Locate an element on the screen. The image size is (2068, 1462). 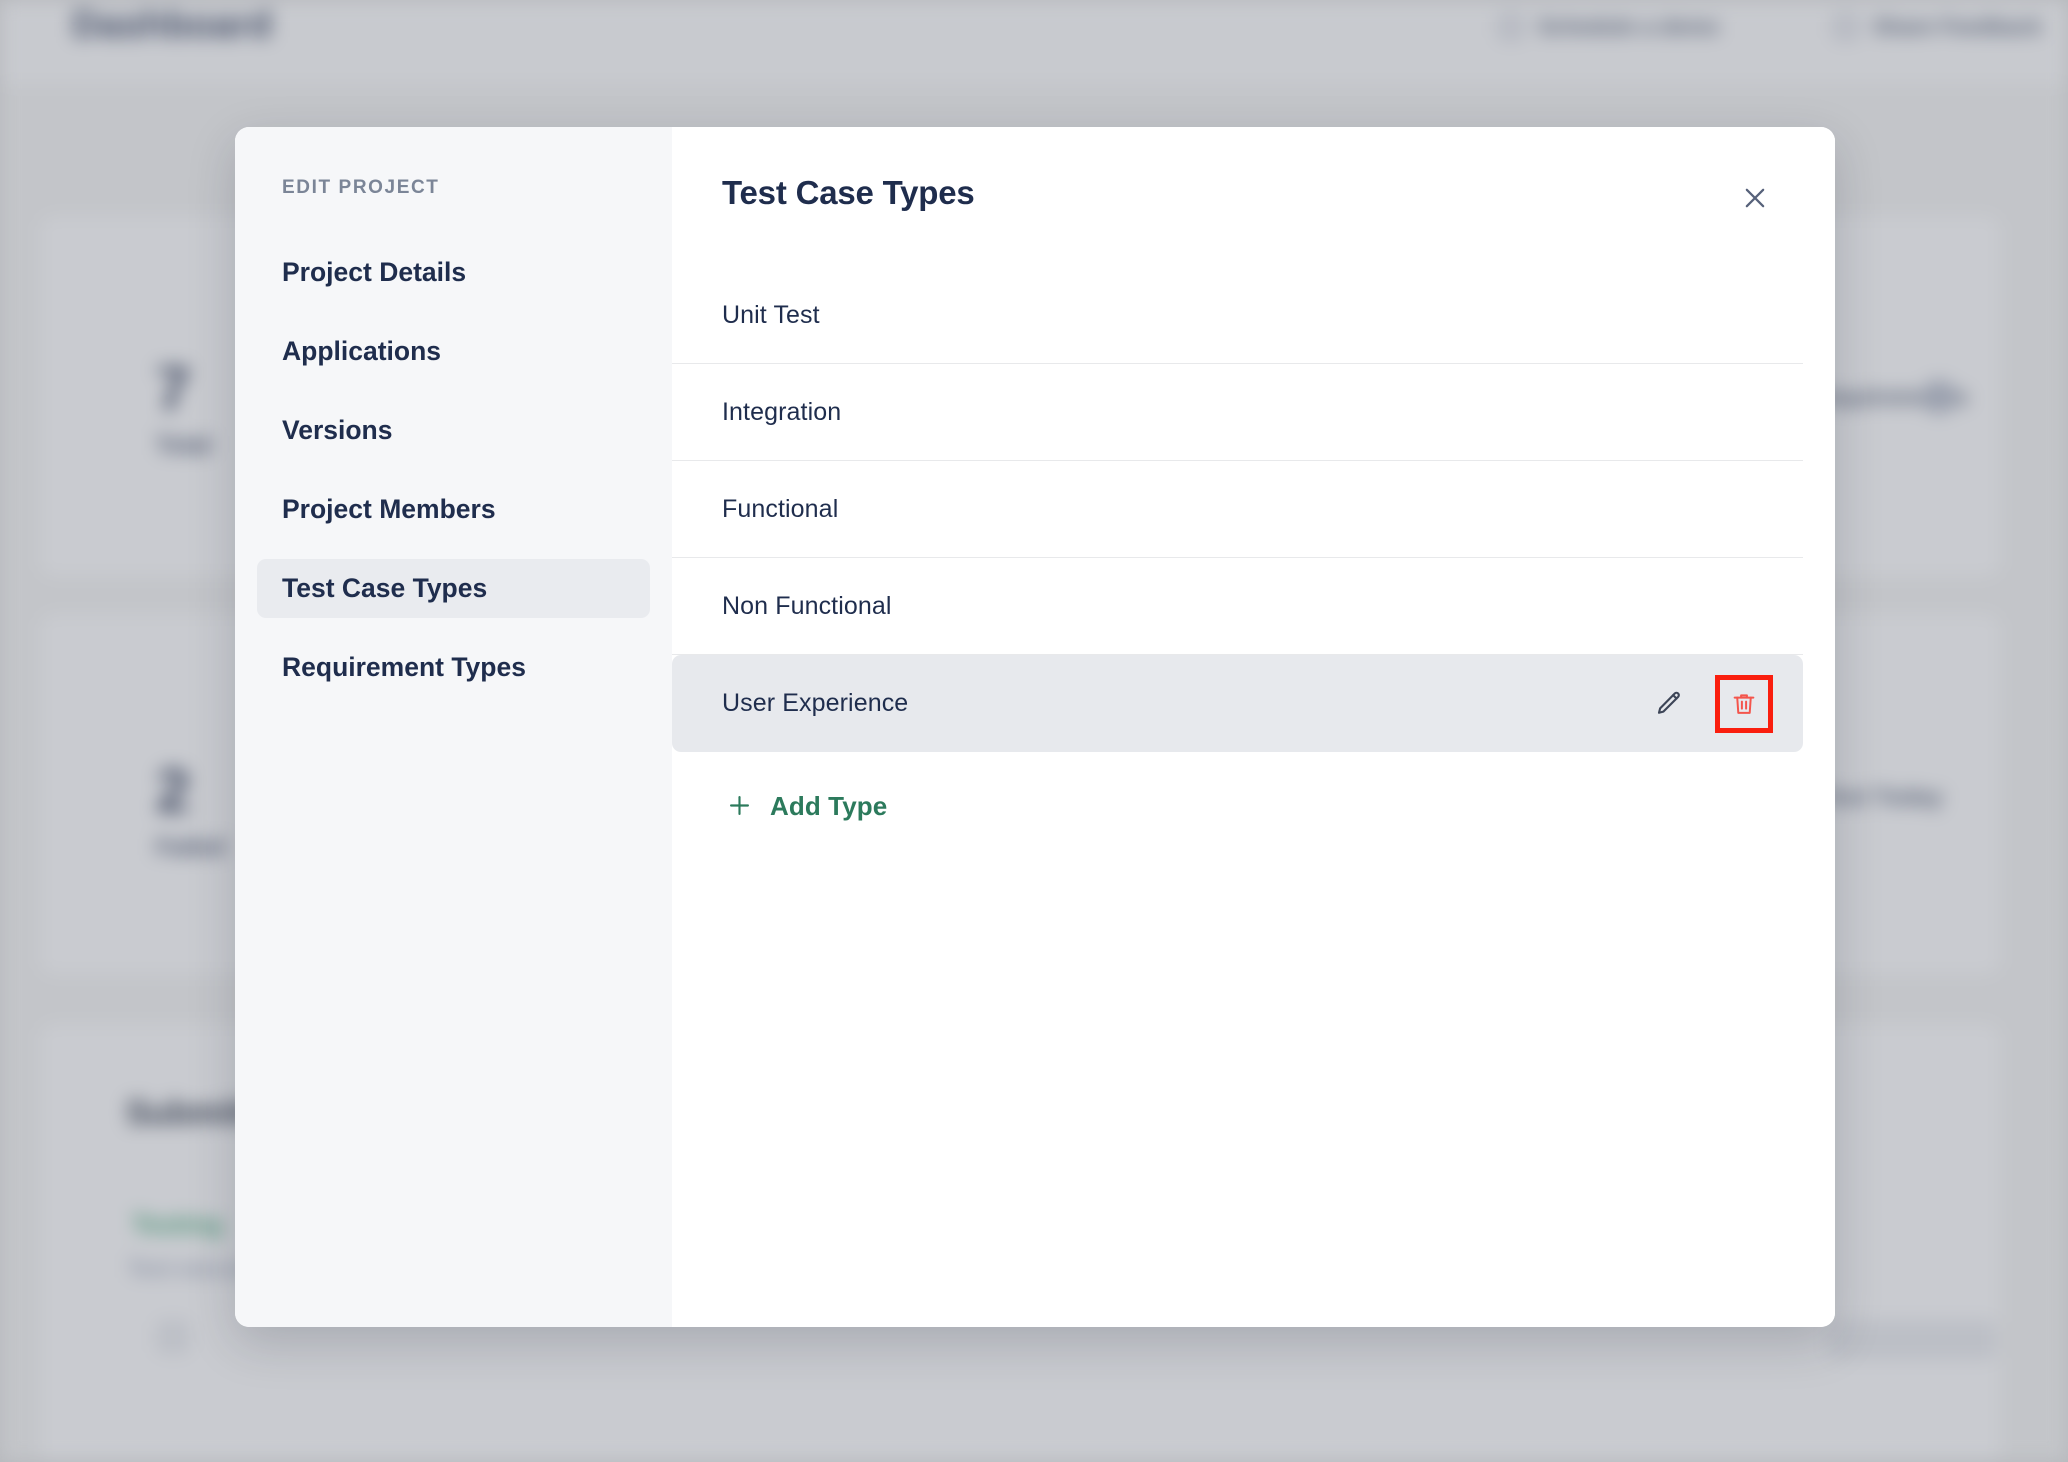
sidebar-item-test-case-types: Test Case Types is located at coordinates (453, 588).